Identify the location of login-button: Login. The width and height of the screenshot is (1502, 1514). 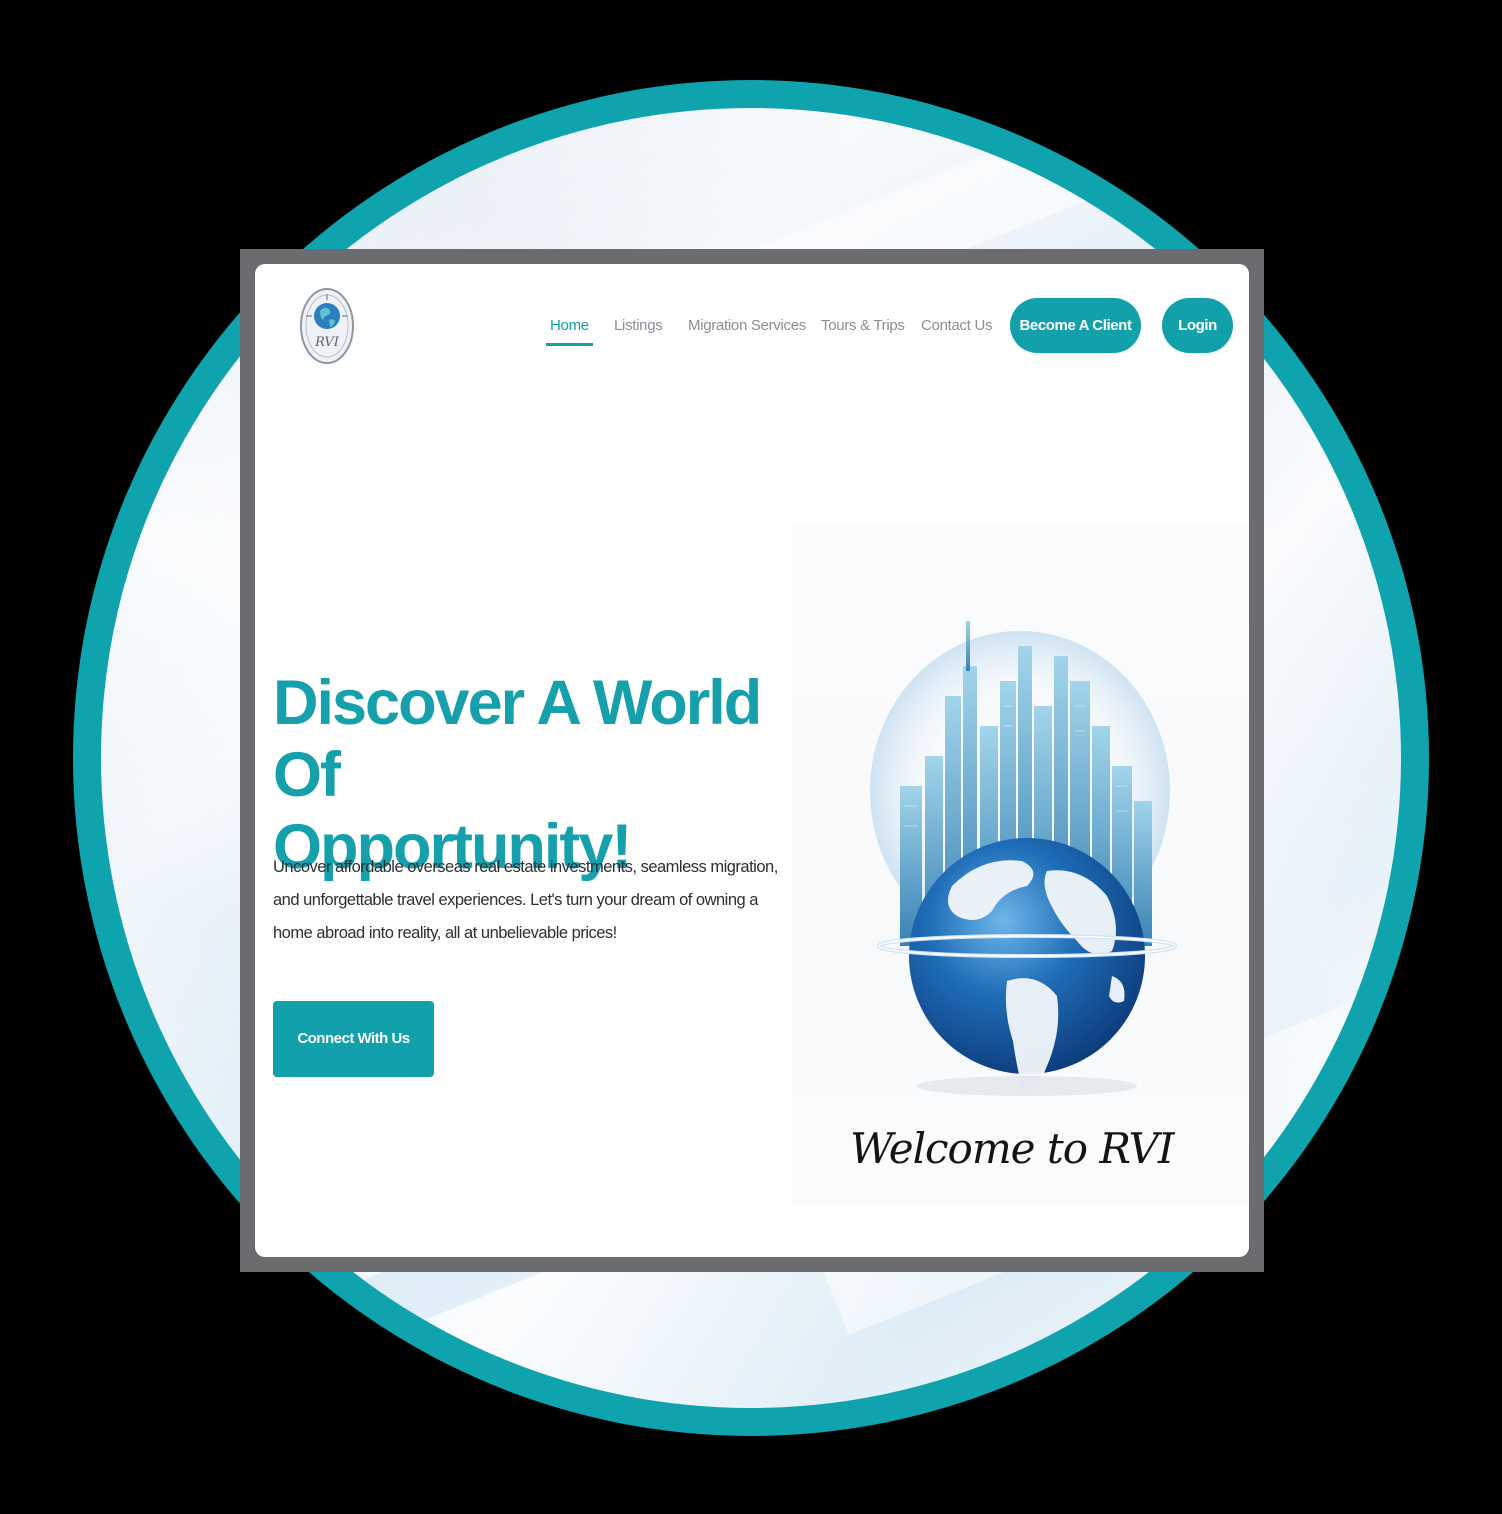
(1197, 325).